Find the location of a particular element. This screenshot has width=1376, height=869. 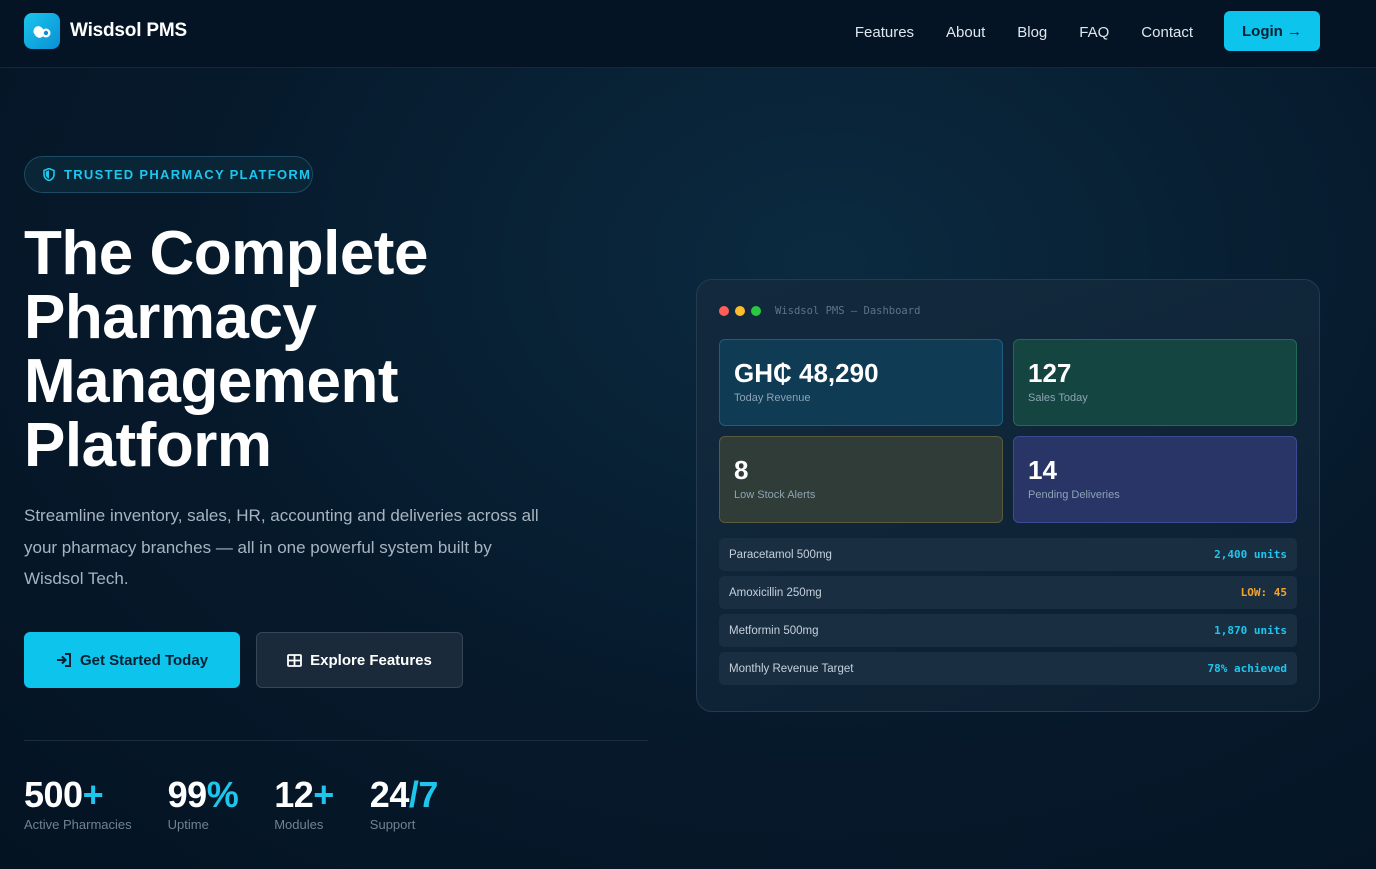

explore-features-button: Explore Features is located at coordinates (359, 660).